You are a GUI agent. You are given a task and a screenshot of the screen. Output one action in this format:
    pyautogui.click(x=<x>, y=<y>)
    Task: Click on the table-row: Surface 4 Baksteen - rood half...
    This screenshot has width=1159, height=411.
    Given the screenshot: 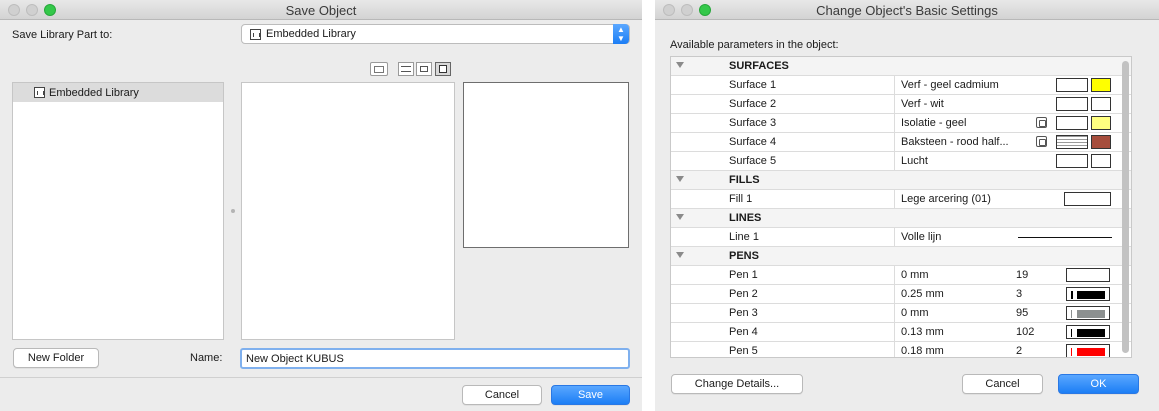 What is the action you would take?
    pyautogui.click(x=901, y=142)
    